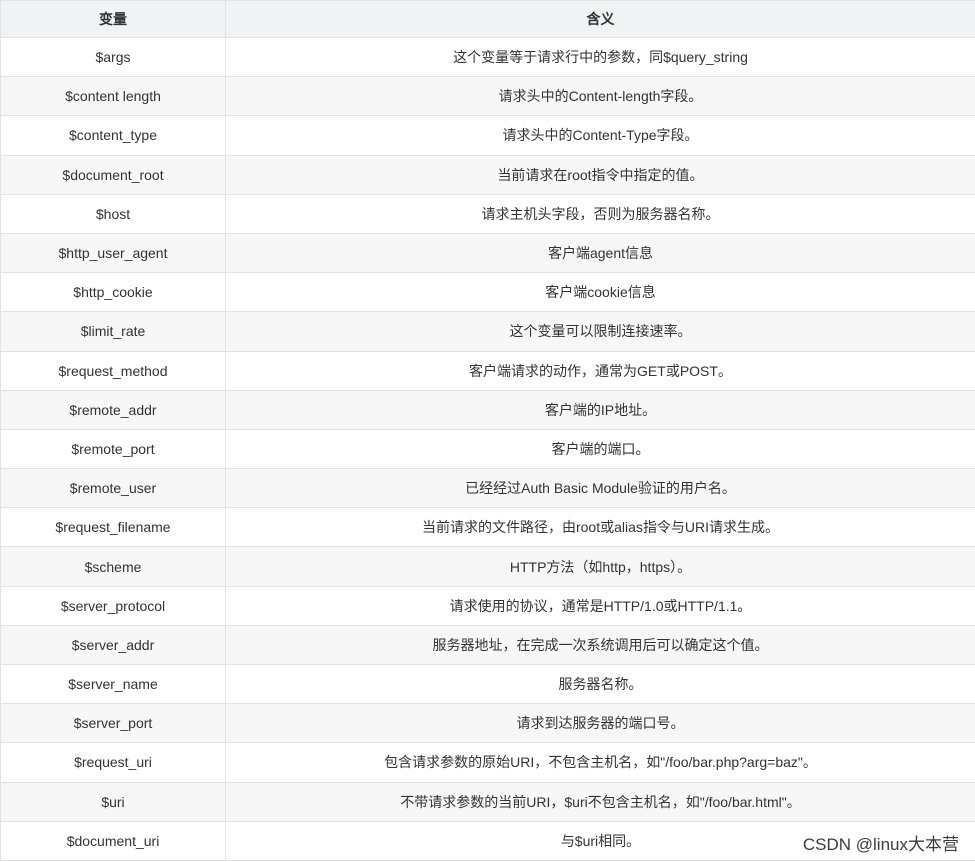 Image resolution: width=975 pixels, height=862 pixels. Describe the element at coordinates (600, 566) in the screenshot. I see `meaning-cell: HTTP方法（如http，https）。` at that location.